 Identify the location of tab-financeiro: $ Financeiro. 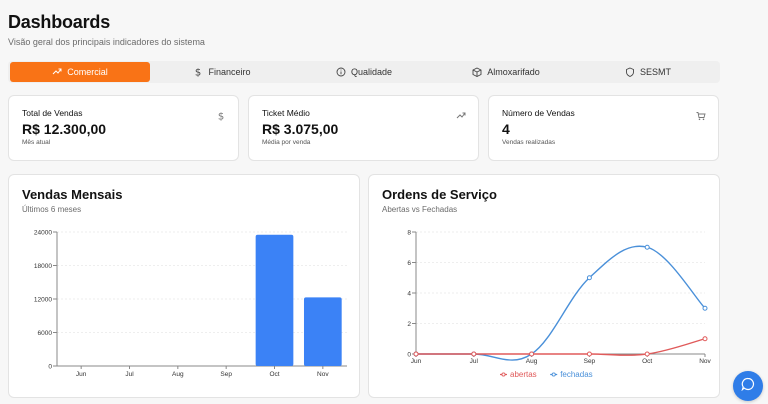
(222, 72).